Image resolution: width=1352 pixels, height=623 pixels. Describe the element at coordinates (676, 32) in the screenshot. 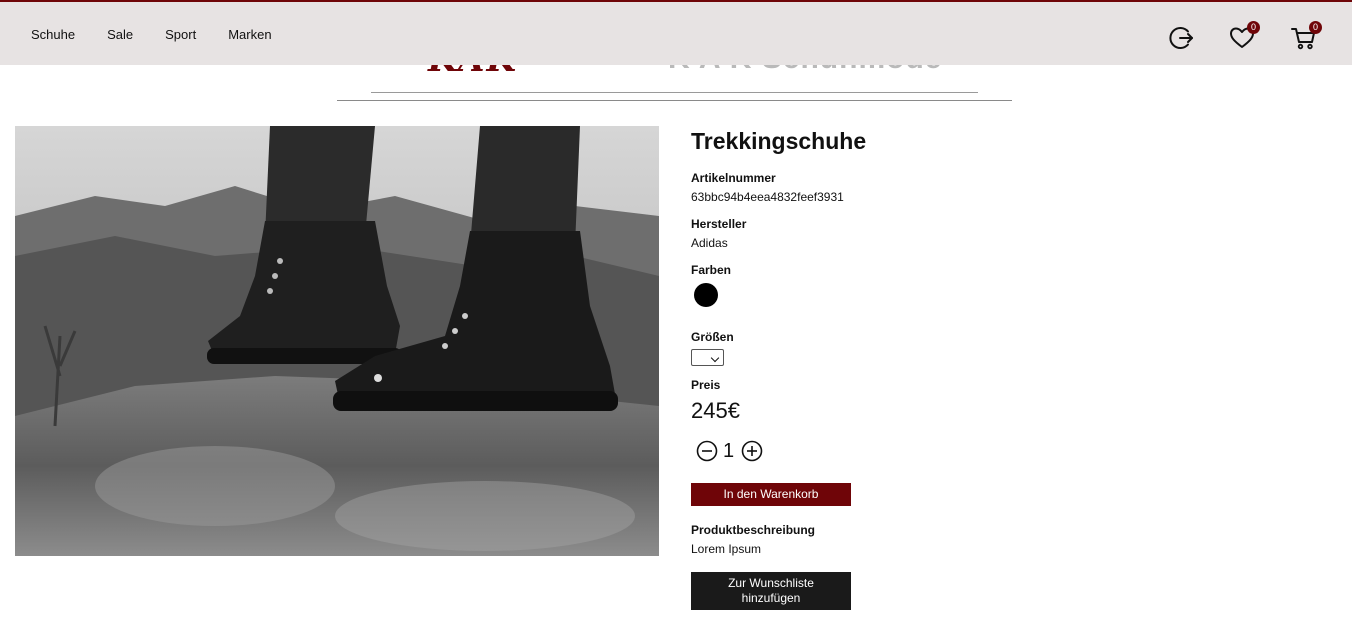

I see `top-navbar: Schuhe Sale Sport Marken 0 0` at that location.